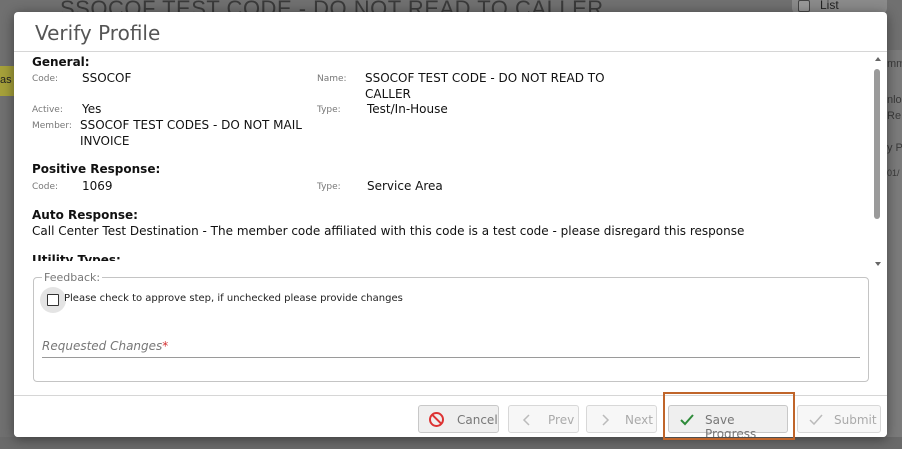  Describe the element at coordinates (329, 110) in the screenshot. I see `general-type-label: Type:` at that location.